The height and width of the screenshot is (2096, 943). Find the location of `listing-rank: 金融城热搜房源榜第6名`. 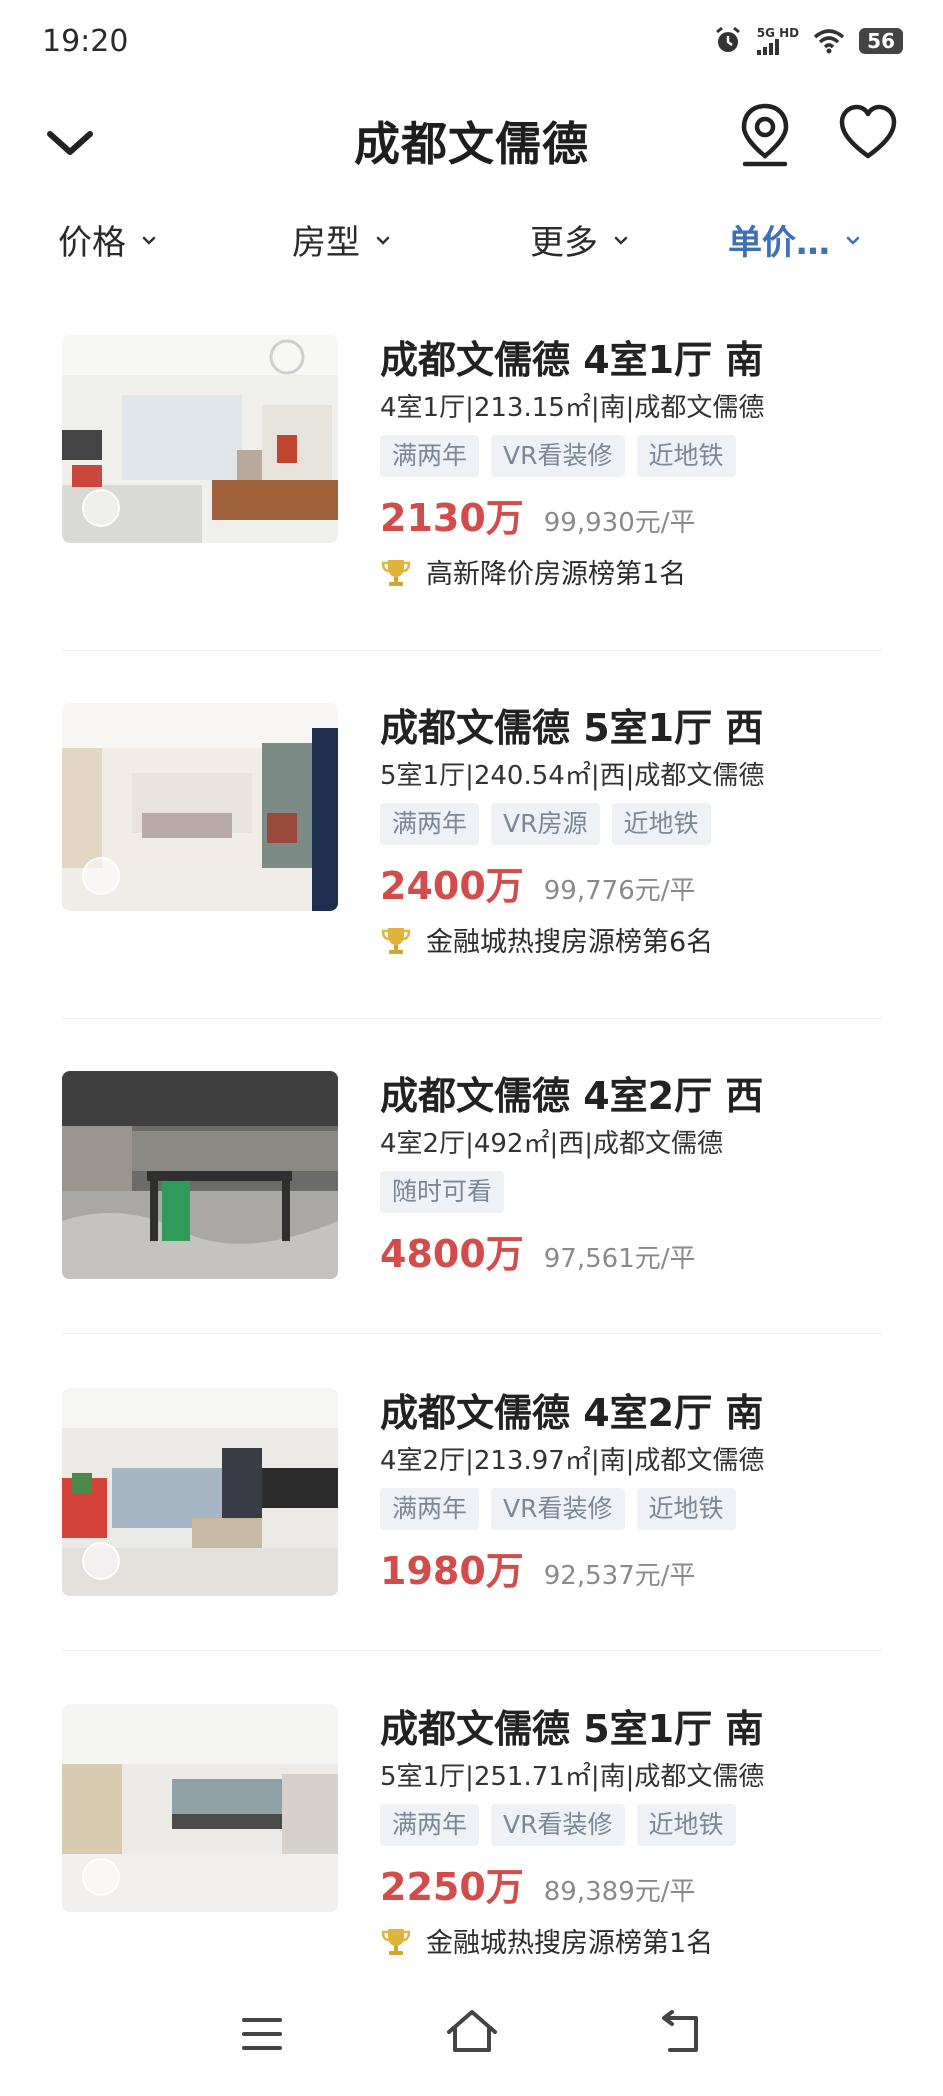

listing-rank: 金融城热搜房源榜第6名 is located at coordinates (635, 939).